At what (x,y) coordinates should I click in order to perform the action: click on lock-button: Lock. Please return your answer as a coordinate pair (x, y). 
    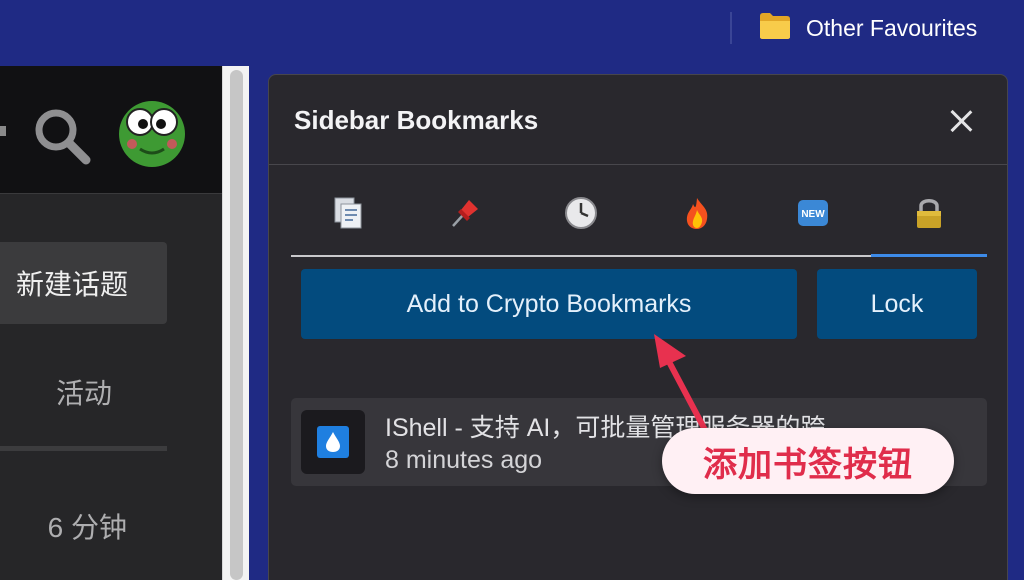
    Looking at the image, I should click on (897, 304).